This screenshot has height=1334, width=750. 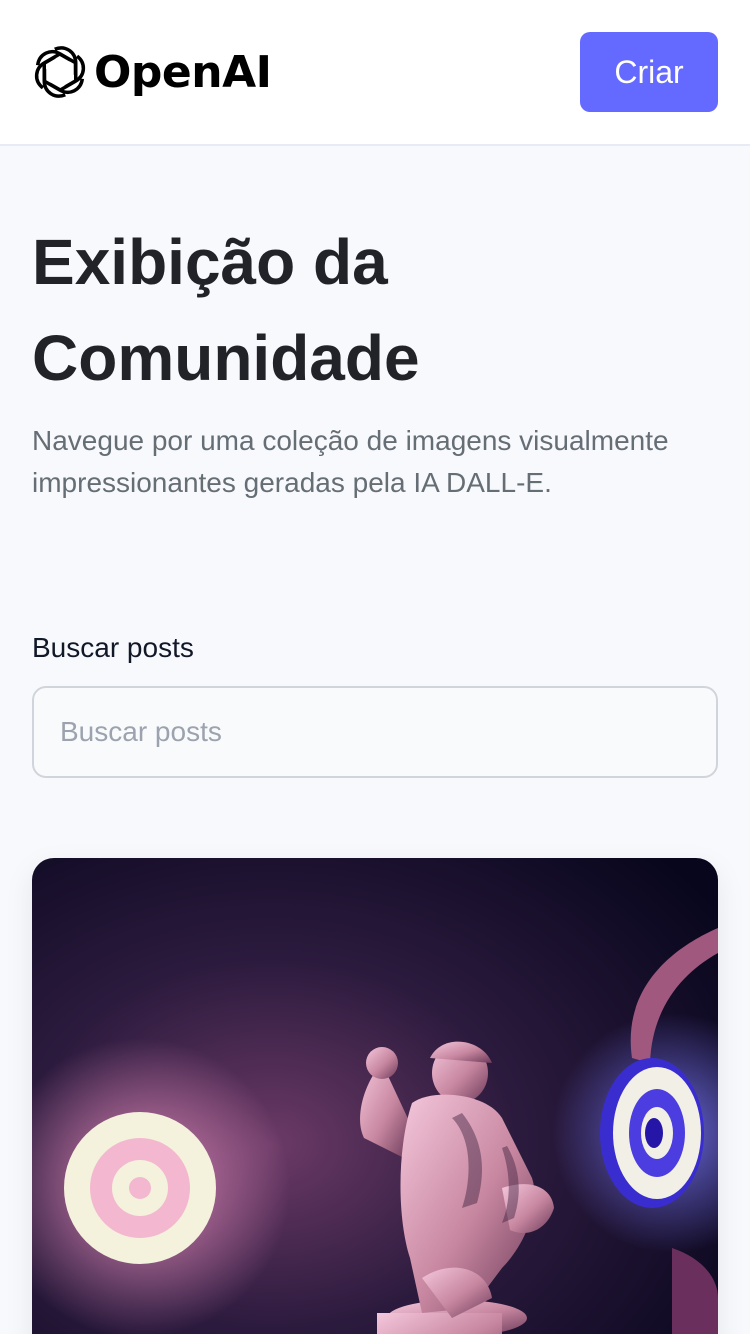 What do you see at coordinates (375, 73) in the screenshot?
I see `top-navbar: OpenAI Criar` at bounding box center [375, 73].